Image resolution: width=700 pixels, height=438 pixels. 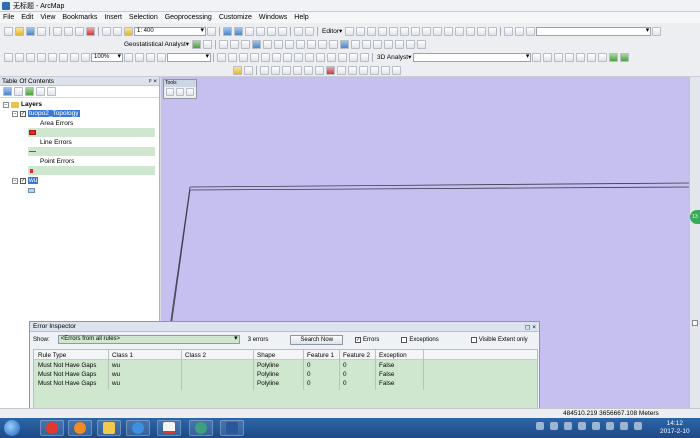 What do you see at coordinates (19, 31) in the screenshot?
I see `open-icon` at bounding box center [19, 31].